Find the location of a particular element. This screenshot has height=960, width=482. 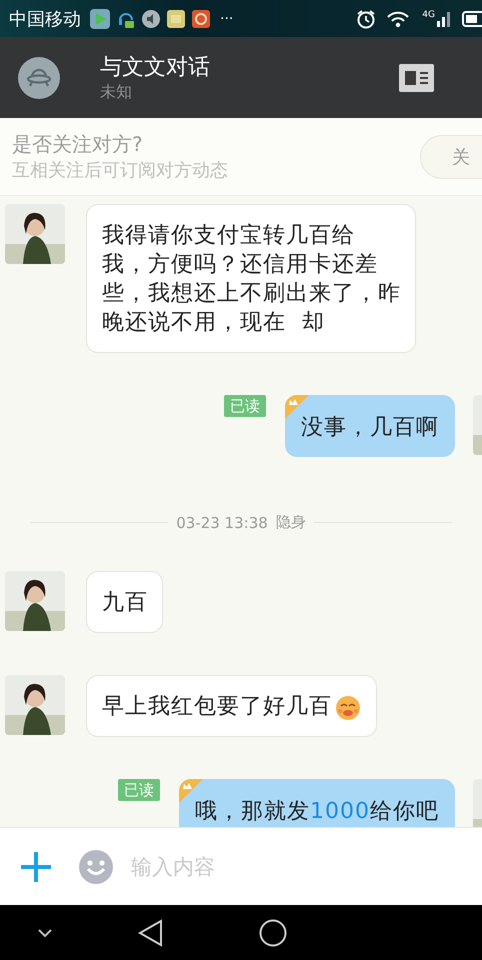

contact-status: 未知 is located at coordinates (116, 92).